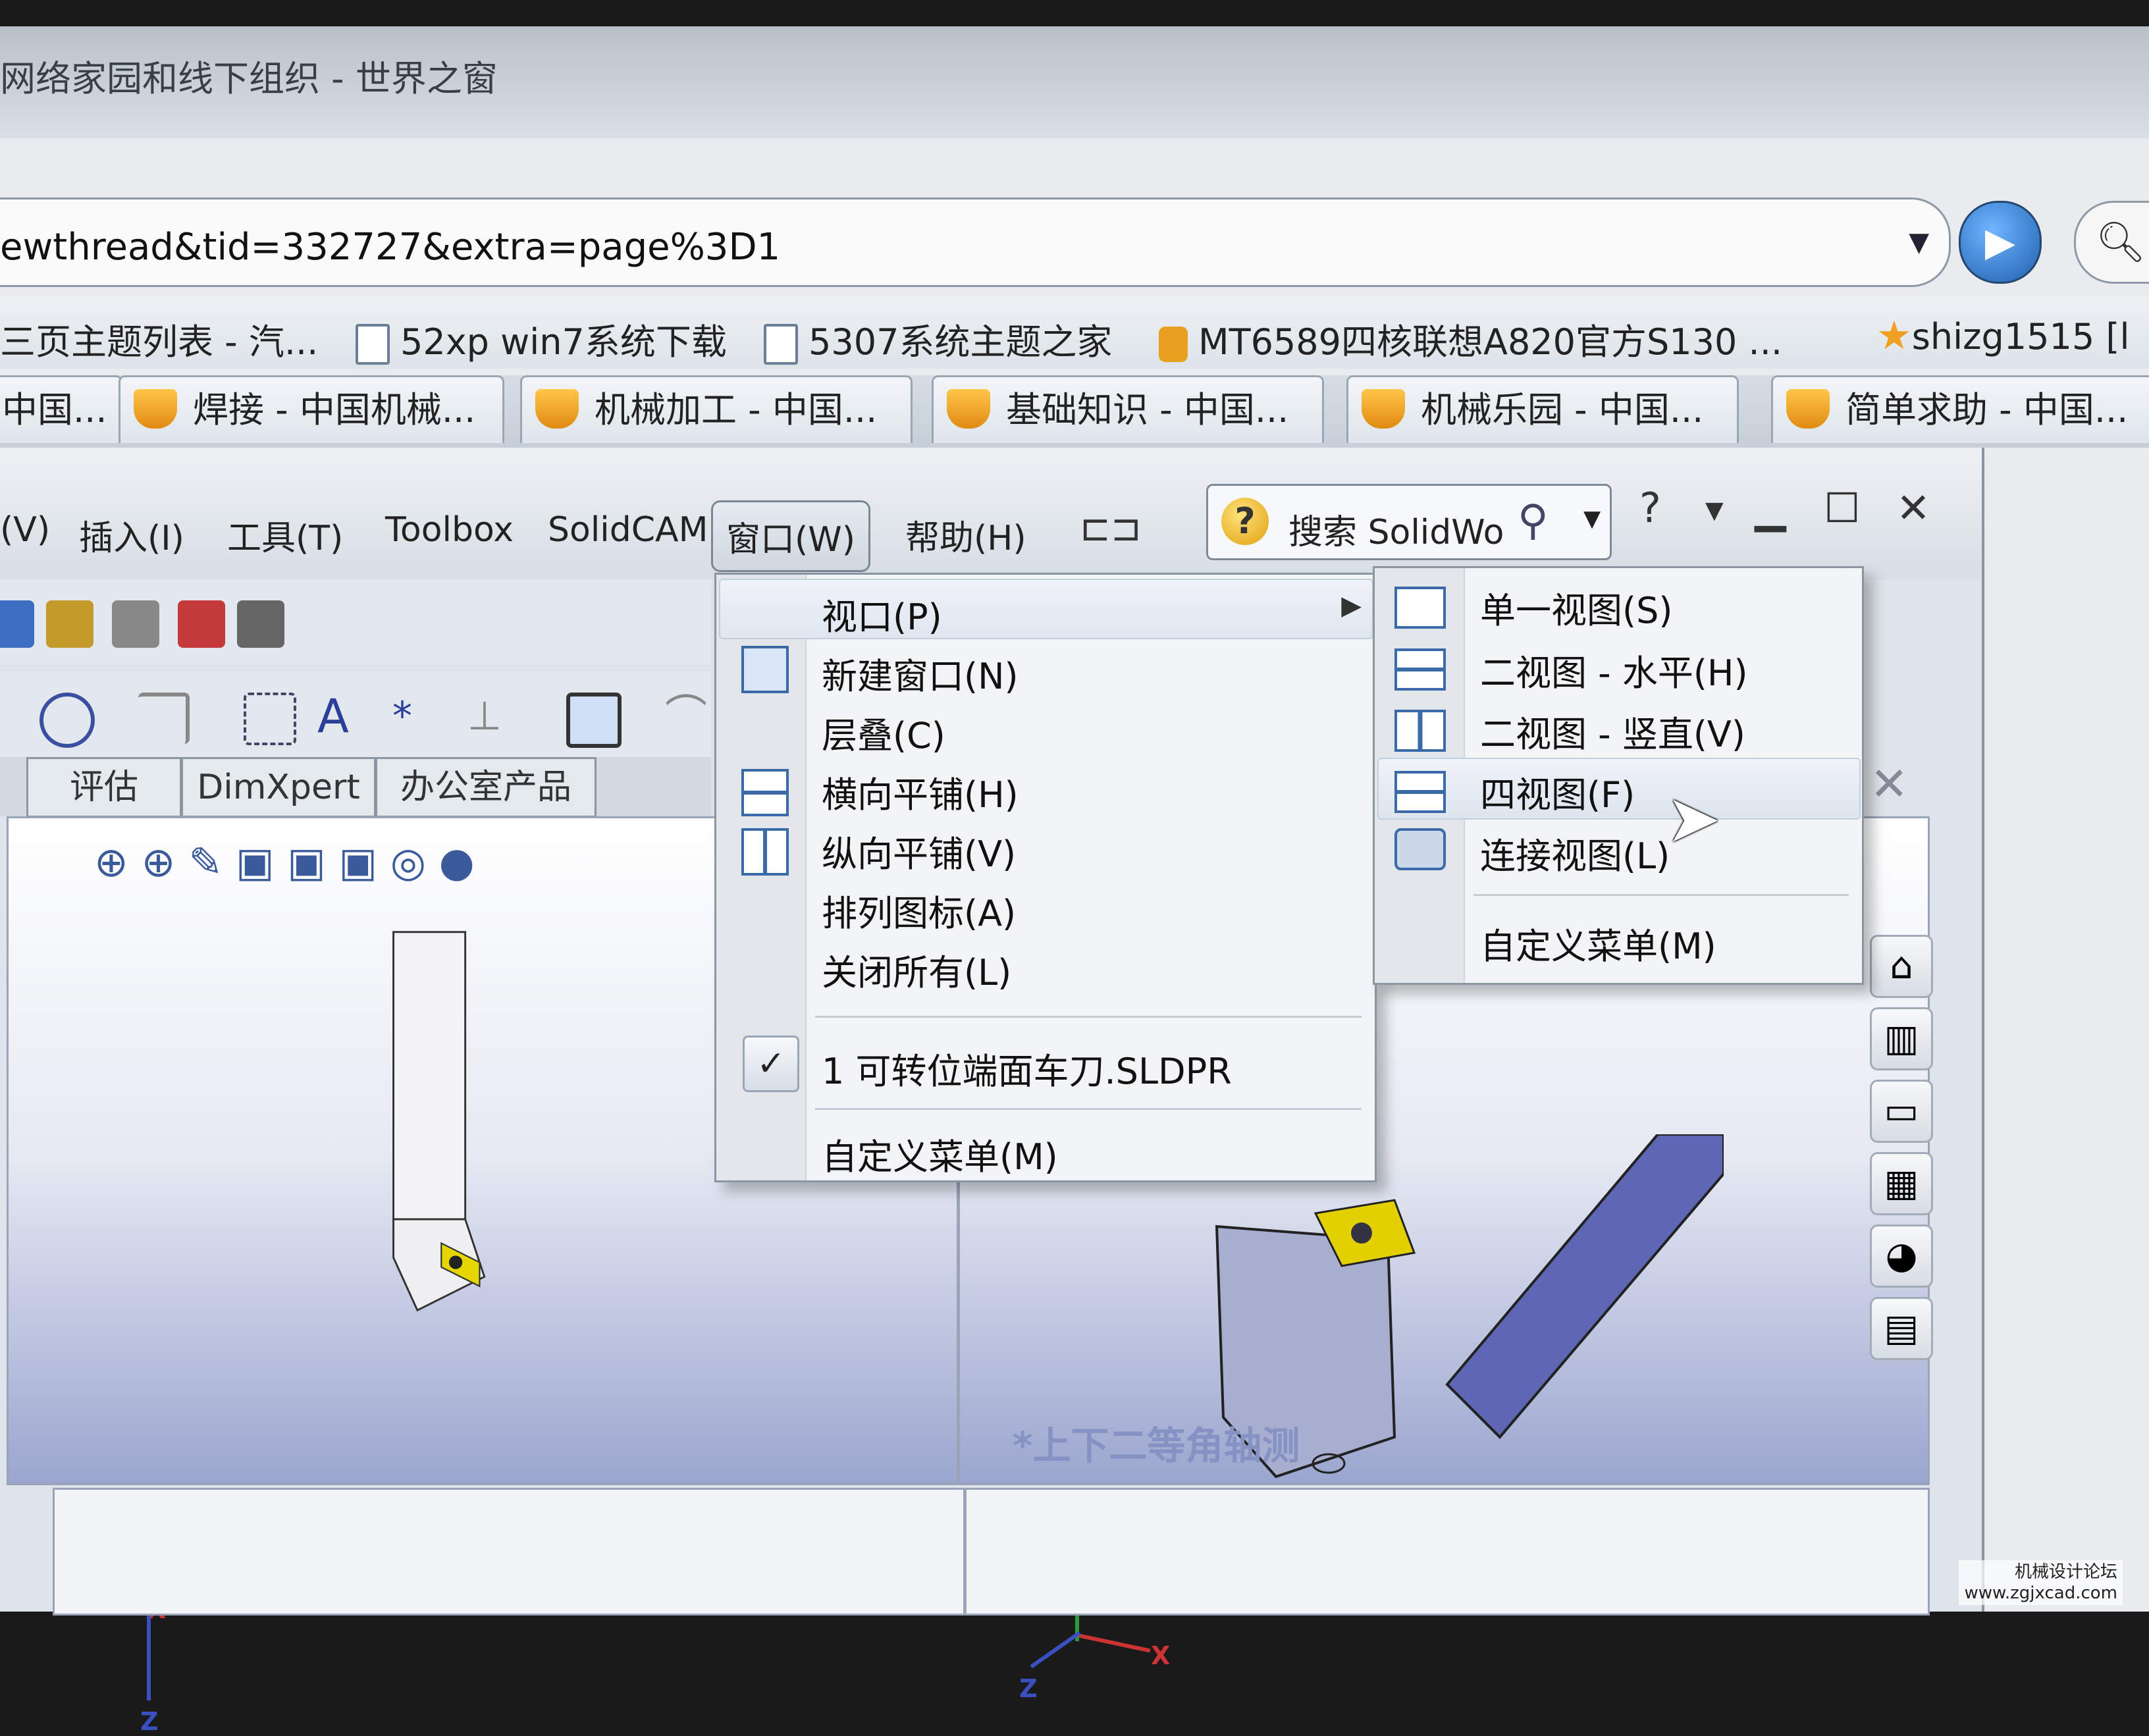 The width and height of the screenshot is (2149, 1736). I want to click on ellipse-icon, so click(68, 720).